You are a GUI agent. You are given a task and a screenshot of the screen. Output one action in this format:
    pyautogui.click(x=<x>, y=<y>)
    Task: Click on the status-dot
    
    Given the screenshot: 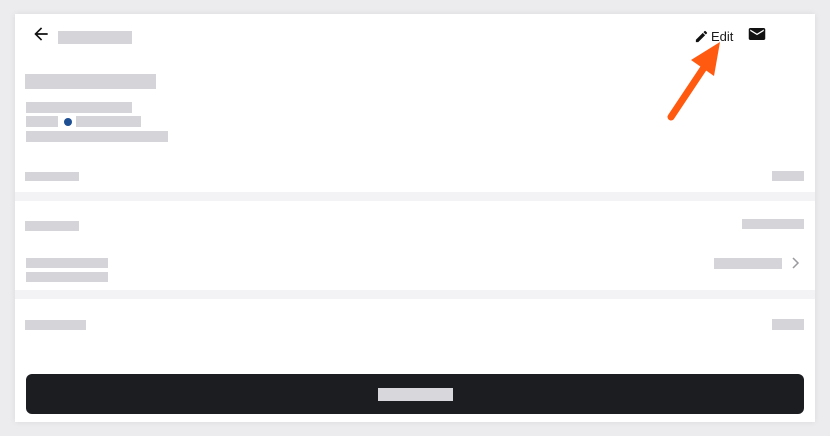 What is the action you would take?
    pyautogui.click(x=68, y=122)
    